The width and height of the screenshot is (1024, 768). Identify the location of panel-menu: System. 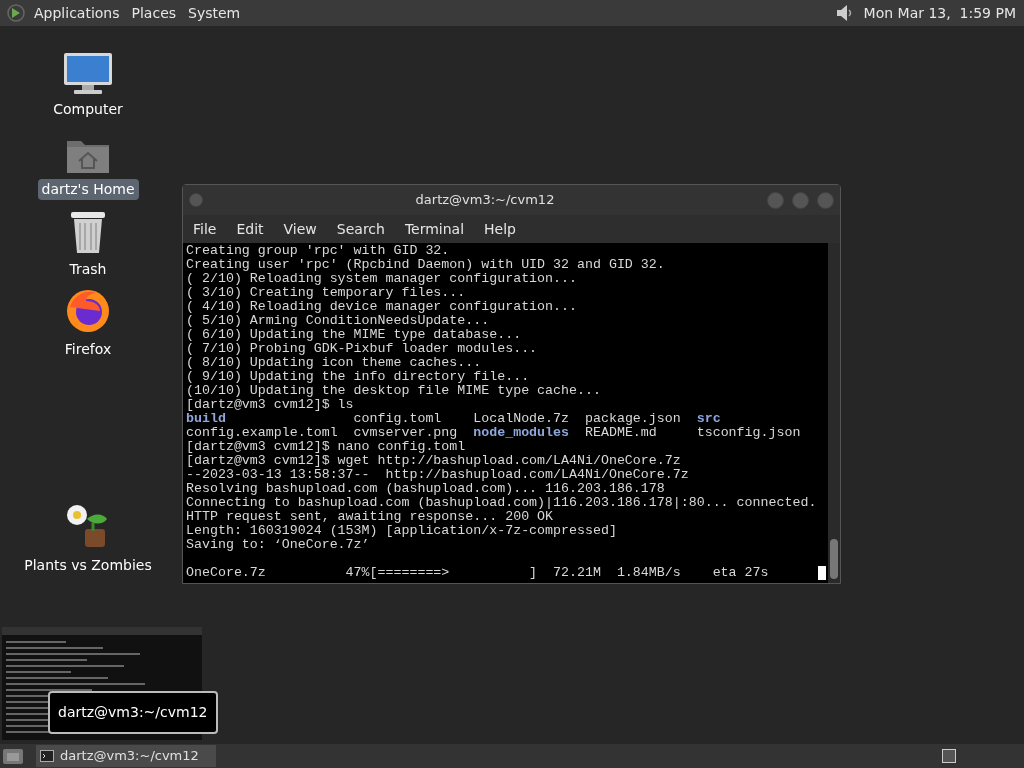
(214, 13).